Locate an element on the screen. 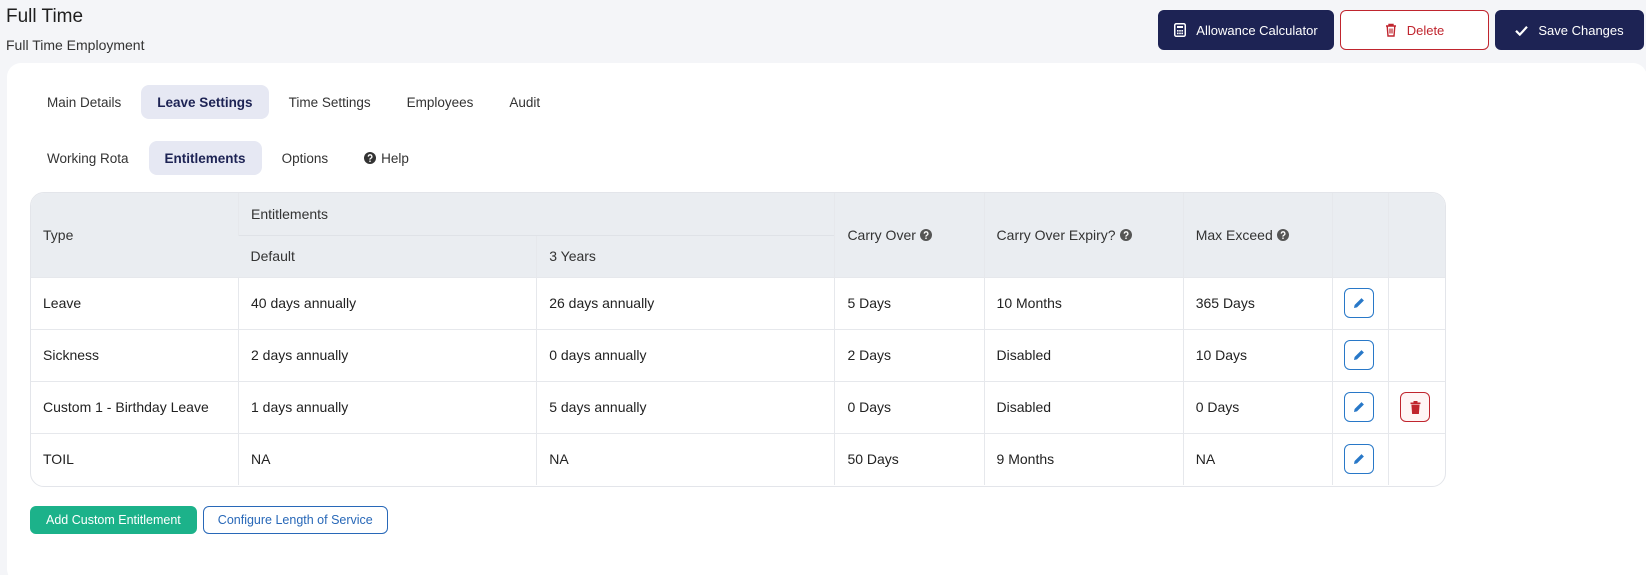 The image size is (1646, 575). calculator-icon is located at coordinates (1180, 30).